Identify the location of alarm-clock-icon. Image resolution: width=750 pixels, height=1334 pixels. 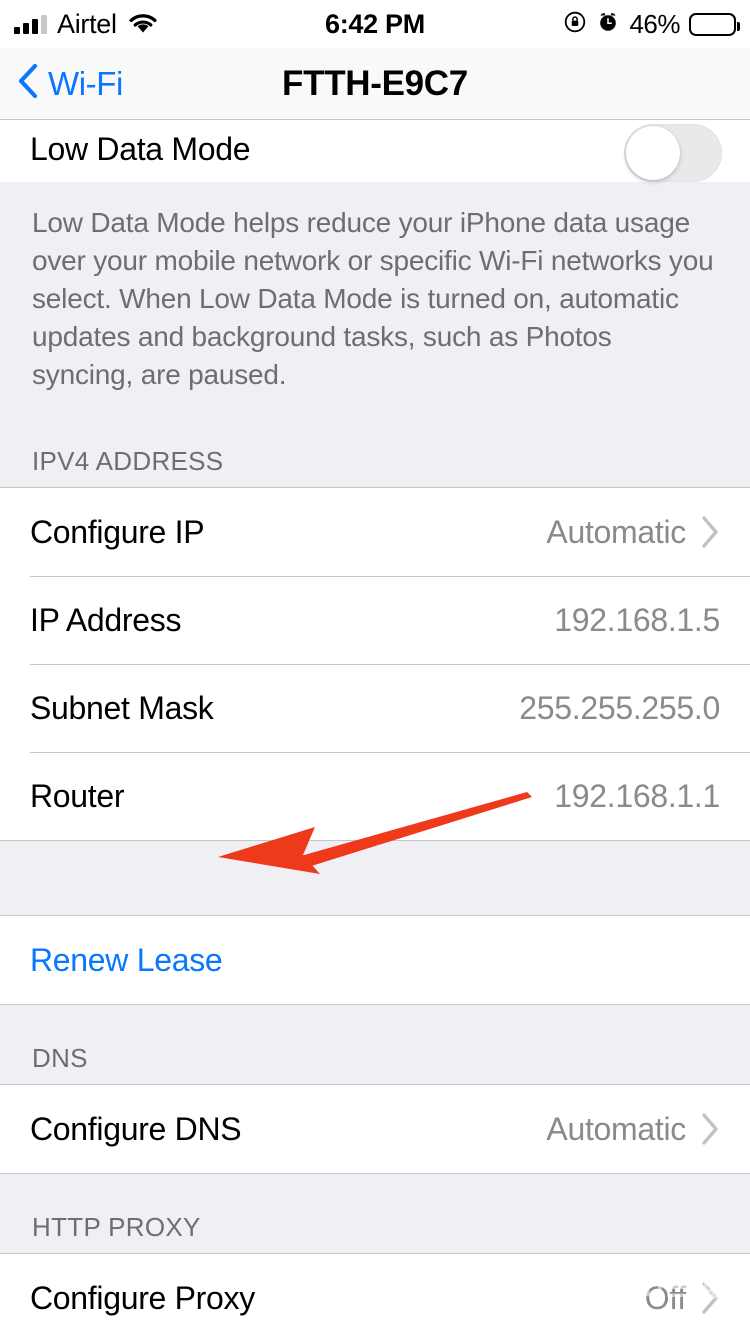
(608, 24).